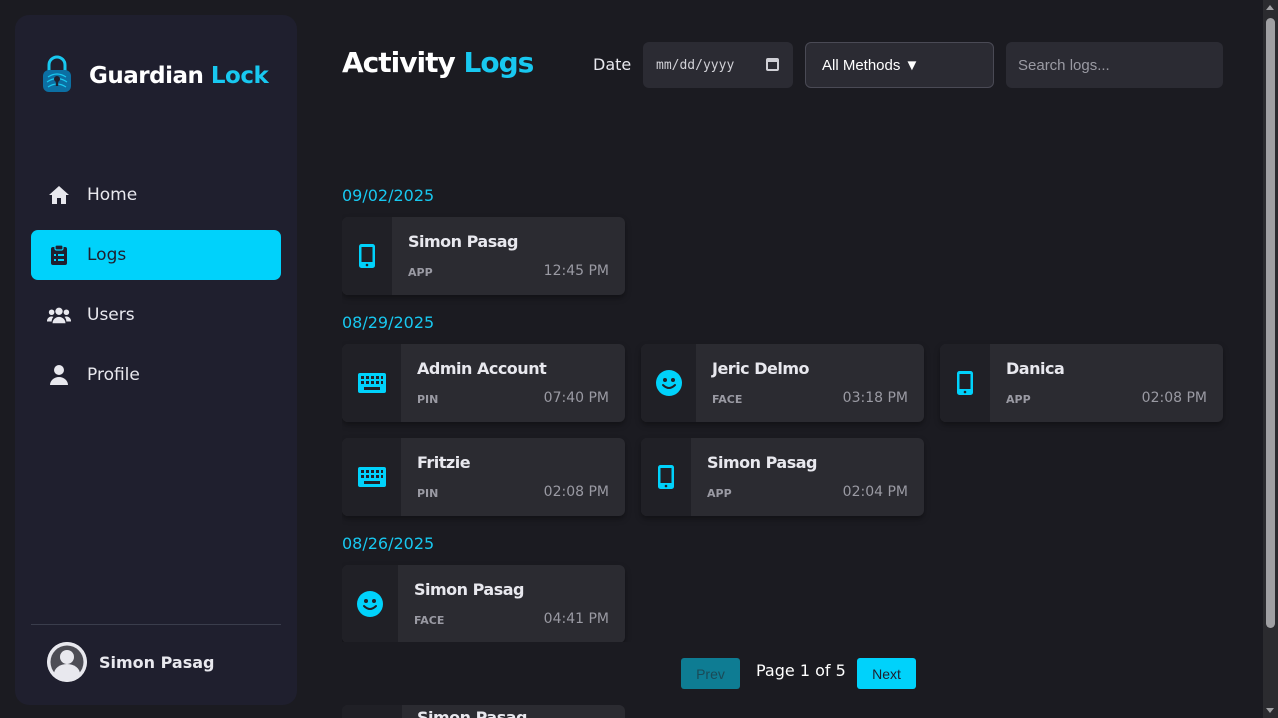 This screenshot has height=718, width=1278. Describe the element at coordinates (388, 322) in the screenshot. I see `date-heading: 08/29/2025` at that location.